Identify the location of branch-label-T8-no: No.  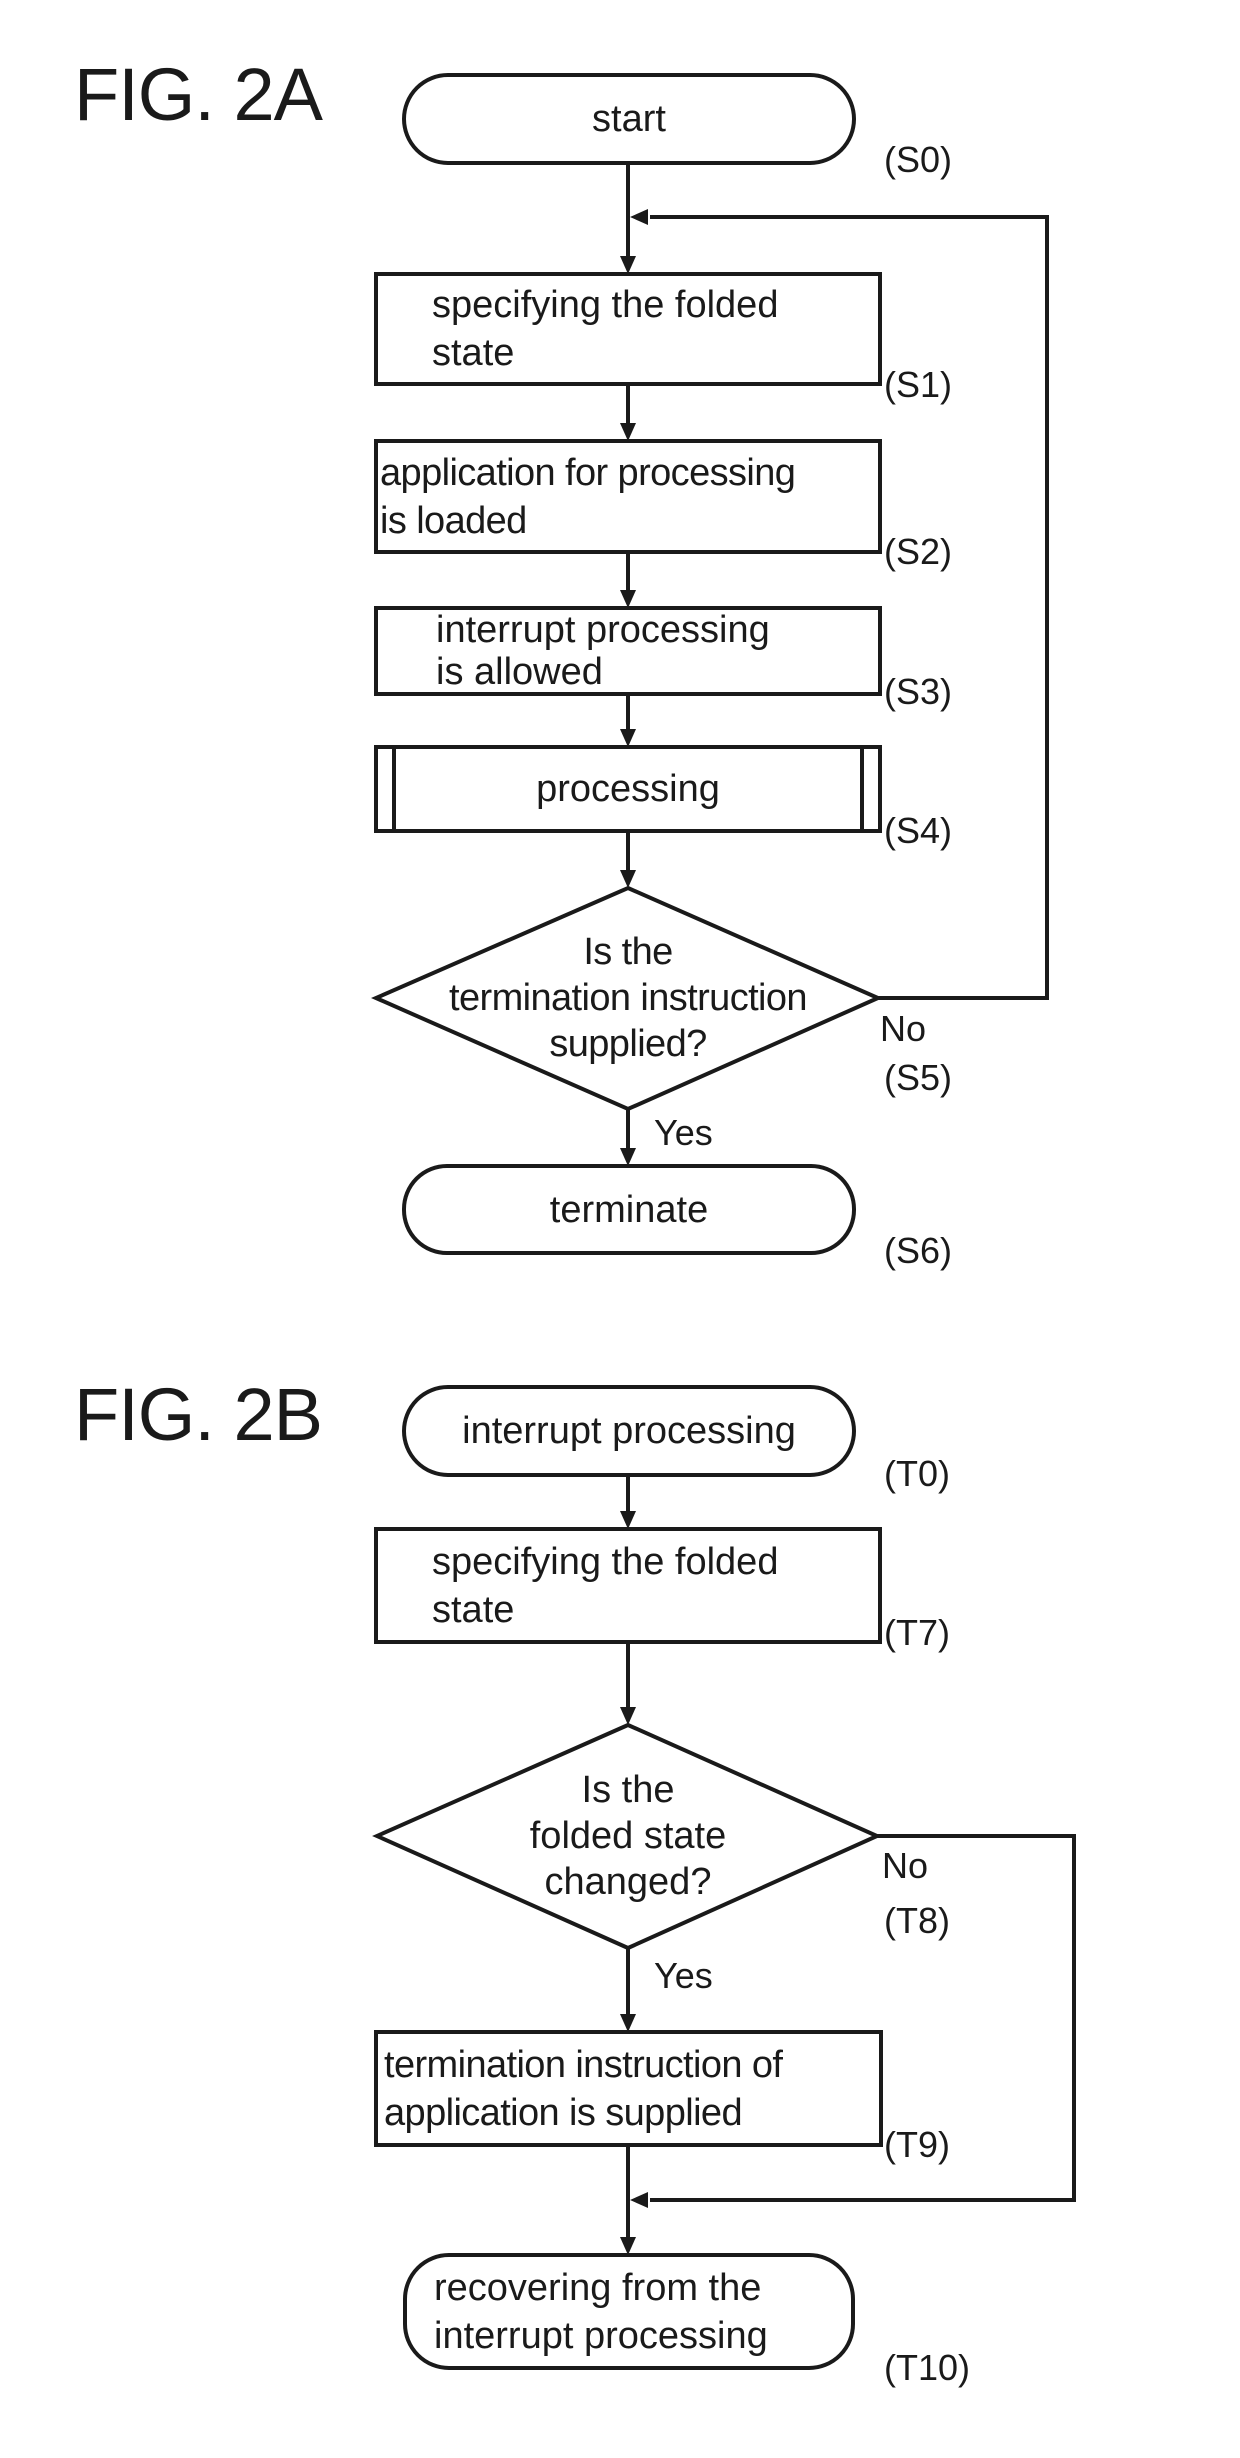
(905, 1865).